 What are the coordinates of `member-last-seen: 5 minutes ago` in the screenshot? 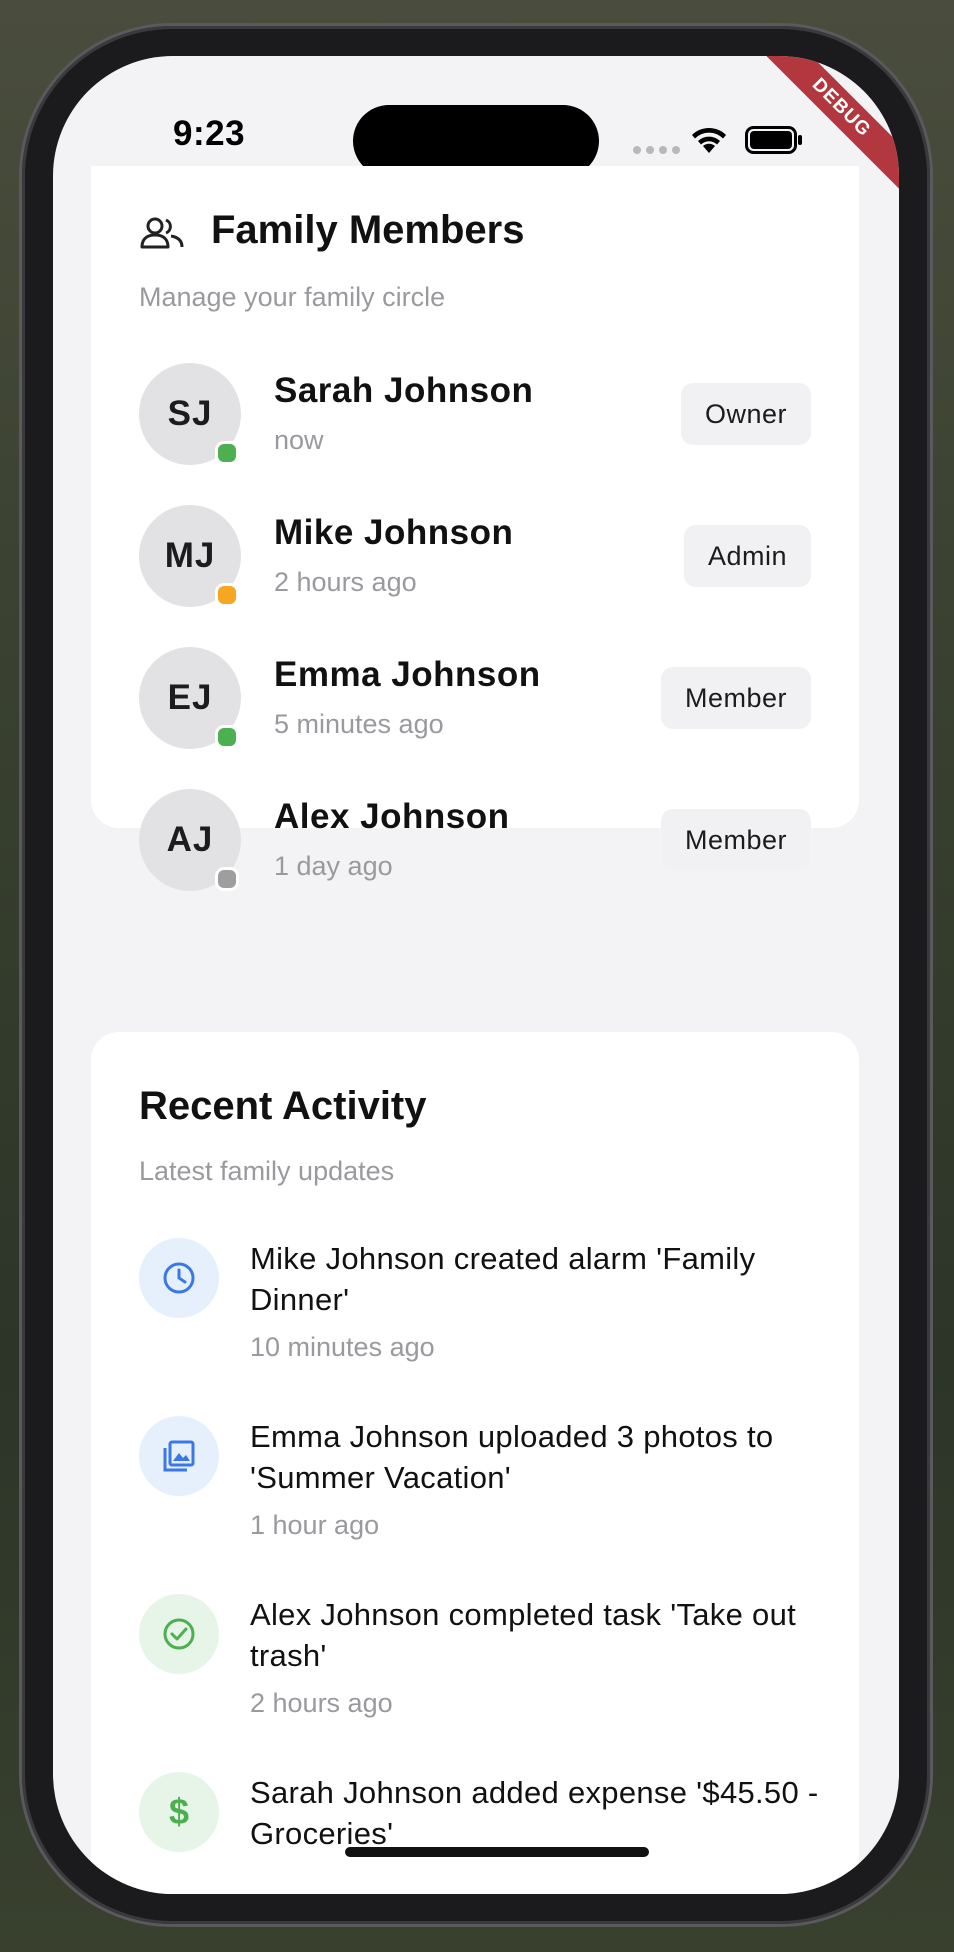 It's located at (359, 724).